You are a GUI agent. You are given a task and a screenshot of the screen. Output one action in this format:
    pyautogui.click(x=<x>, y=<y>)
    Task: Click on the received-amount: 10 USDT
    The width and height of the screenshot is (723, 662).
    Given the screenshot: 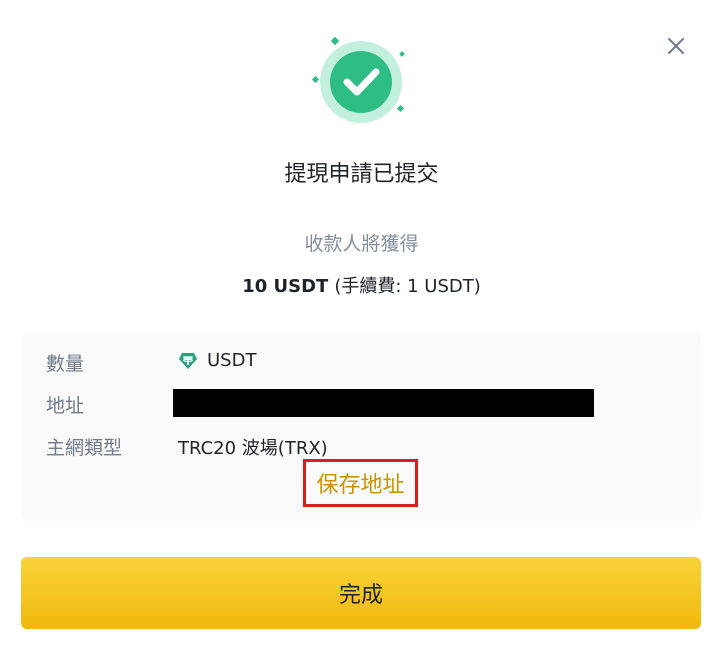 What is the action you would take?
    pyautogui.click(x=285, y=286)
    